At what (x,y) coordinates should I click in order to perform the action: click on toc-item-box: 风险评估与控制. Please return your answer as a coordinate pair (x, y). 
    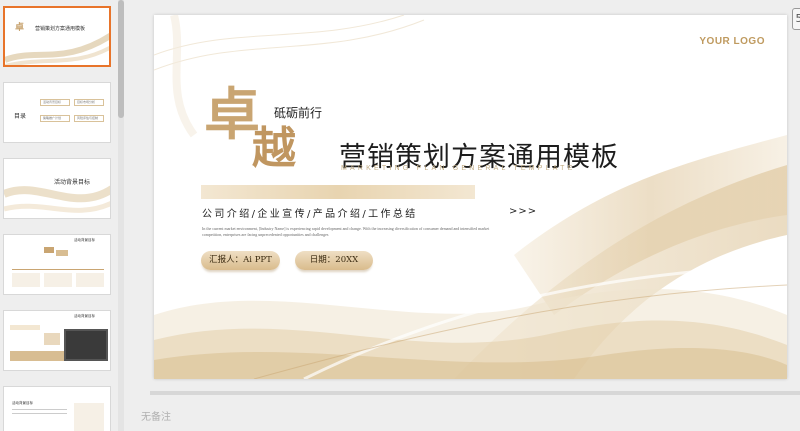
    Looking at the image, I should click on (89, 118).